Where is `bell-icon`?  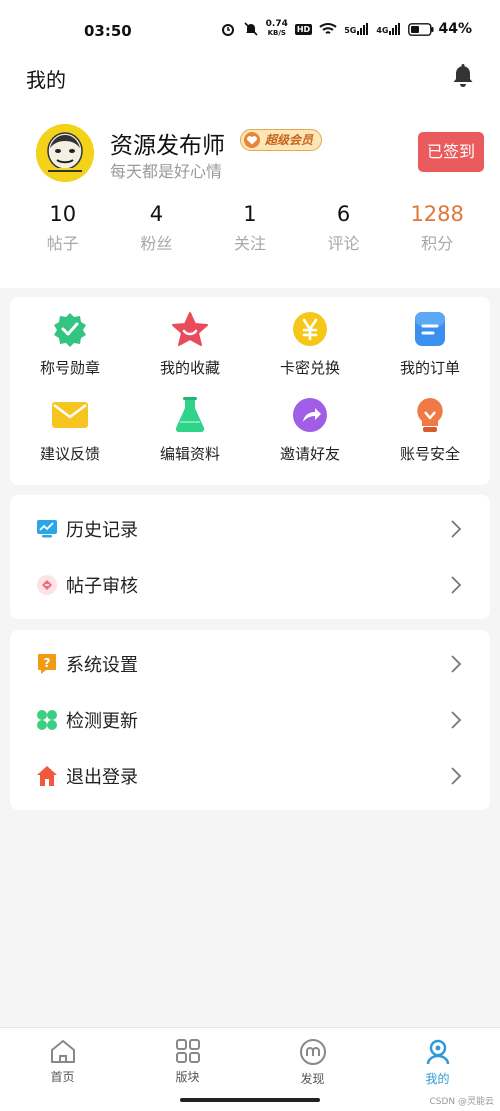
bell-icon is located at coordinates (463, 75).